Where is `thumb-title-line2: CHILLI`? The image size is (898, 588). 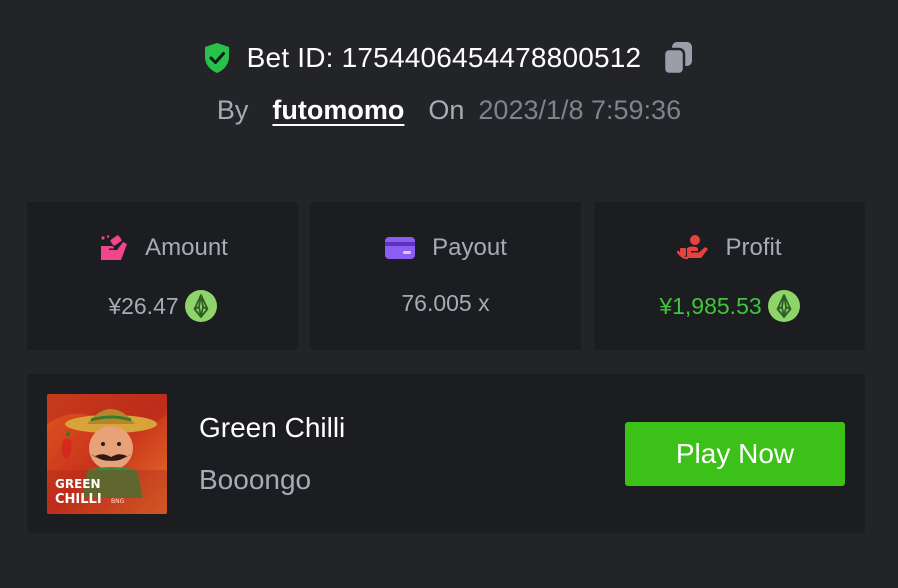
thumb-title-line2: CHILLI is located at coordinates (78, 499).